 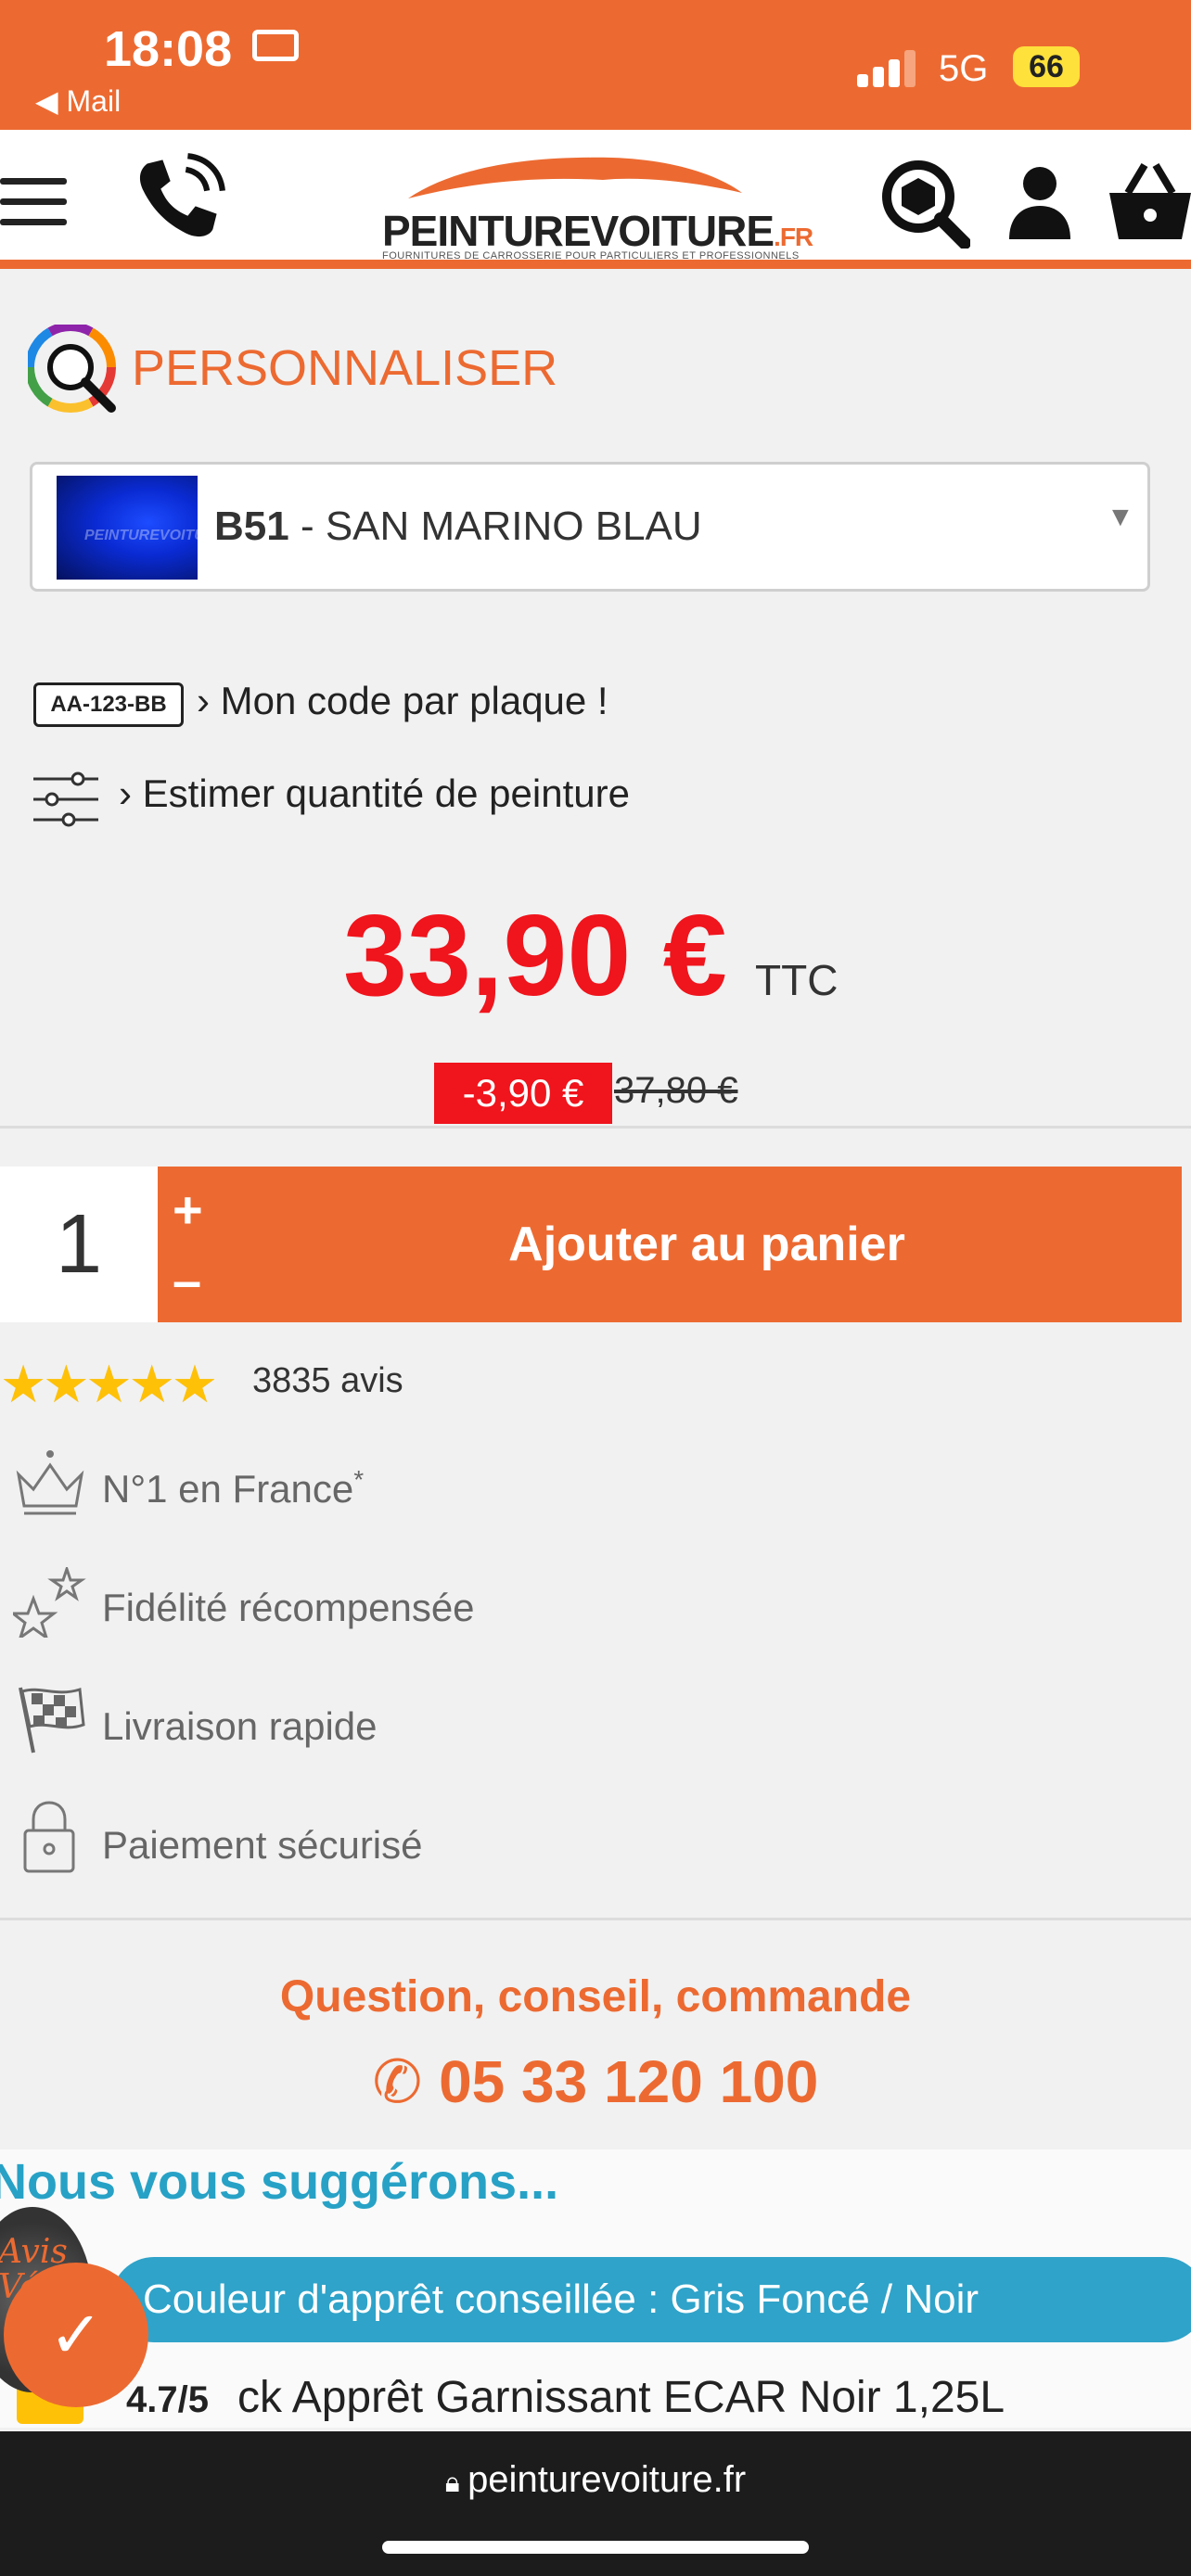 What do you see at coordinates (923, 202) in the screenshot?
I see `color-search-icon` at bounding box center [923, 202].